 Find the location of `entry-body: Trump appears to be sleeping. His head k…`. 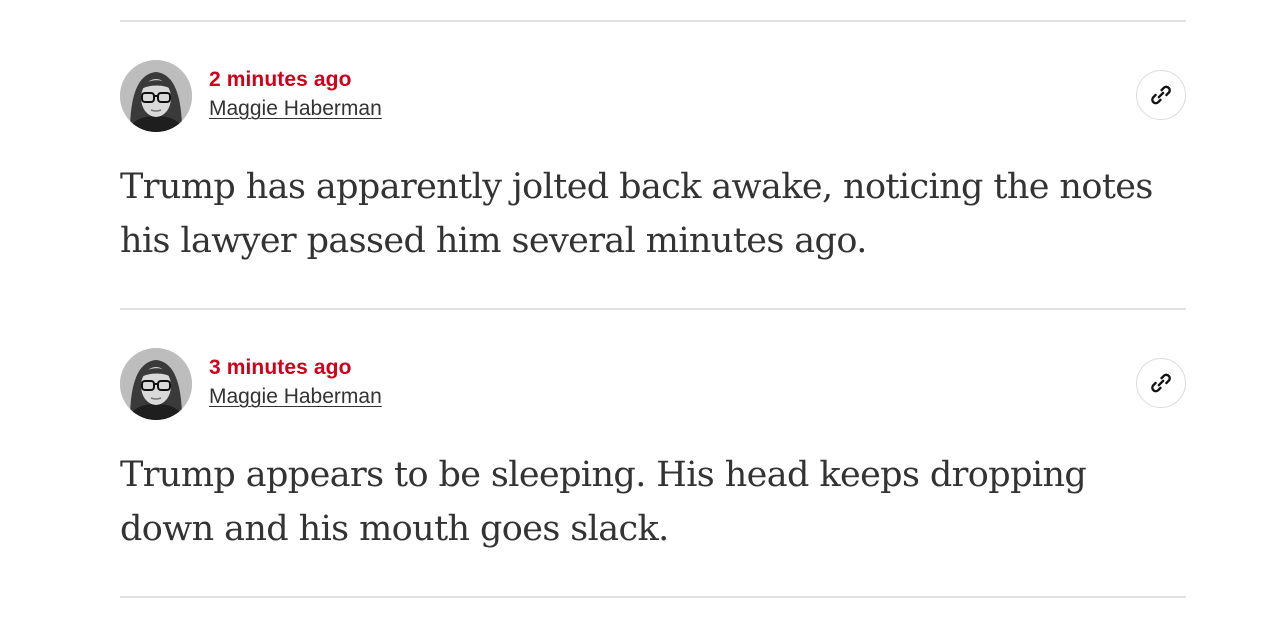

entry-body: Trump appears to be sleeping. His head k… is located at coordinates (603, 502).